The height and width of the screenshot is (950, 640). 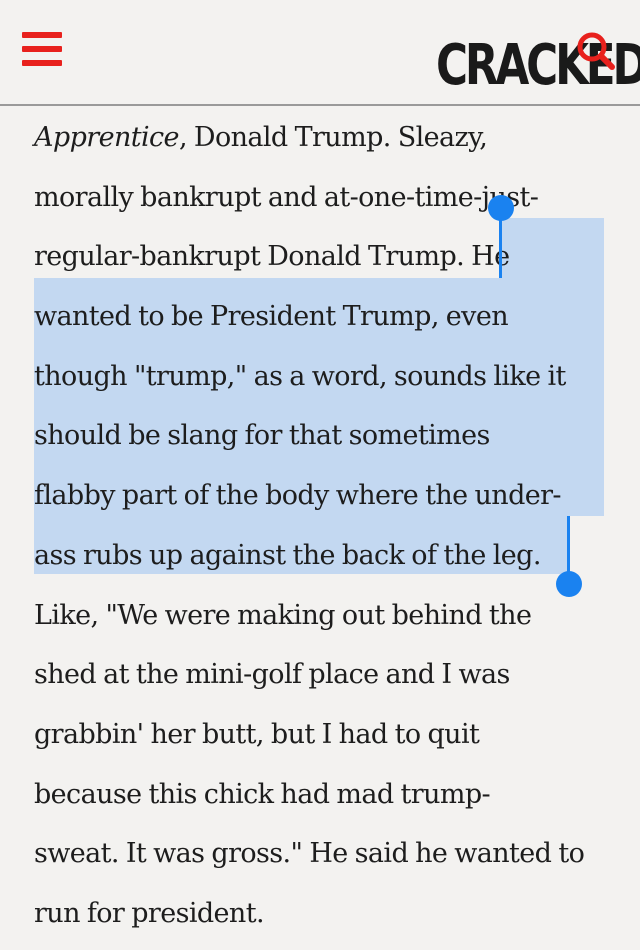 I want to click on text-line: grabbin' her butt, but I had to quit, so click(x=257, y=734).